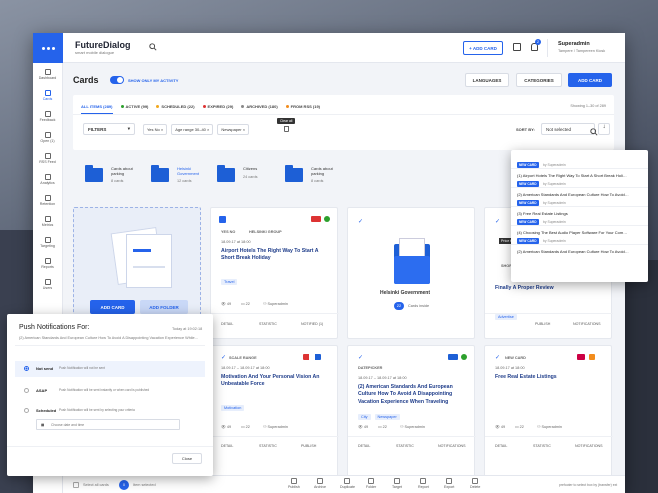  Describe the element at coordinates (108, 424) in the screenshot. I see `date-time-input: ▦ Choose date and time` at that location.